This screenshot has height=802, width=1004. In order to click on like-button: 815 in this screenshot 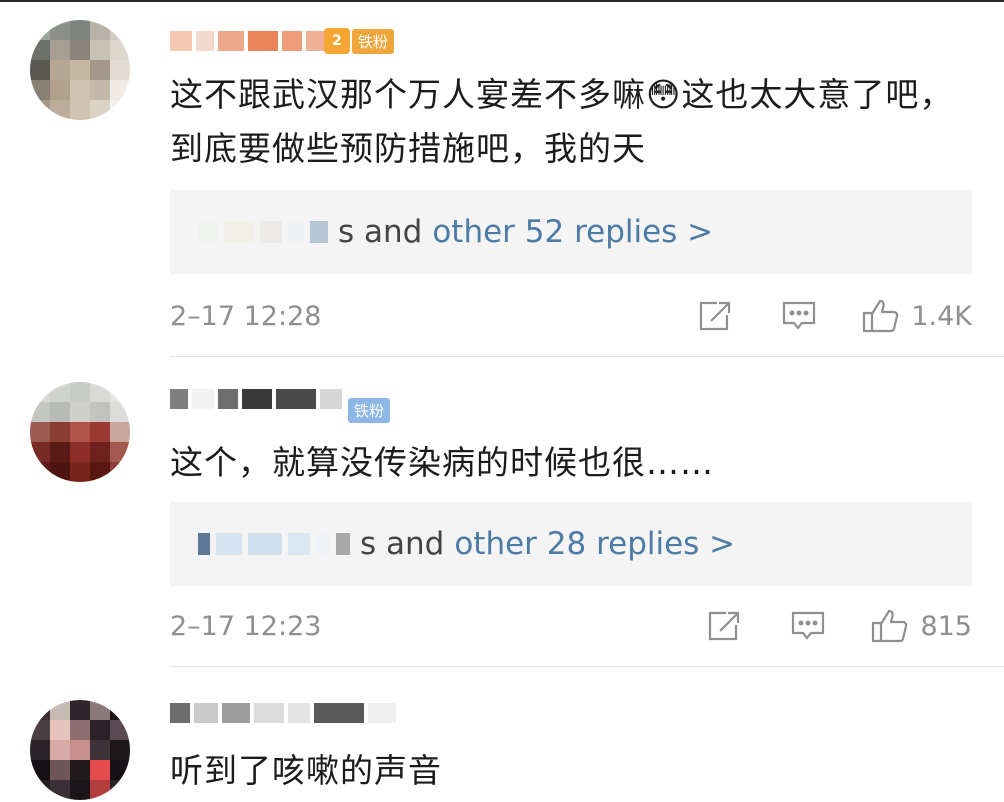, I will do `click(921, 626)`.